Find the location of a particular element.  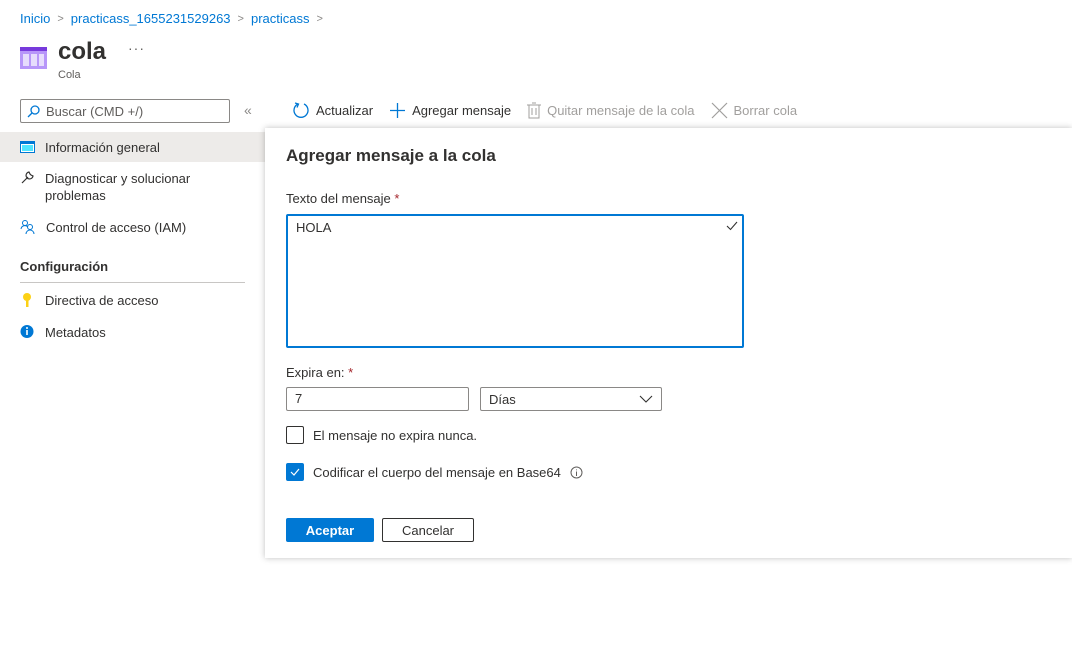

sidebar-item-iam: Control de acceso (IAM) is located at coordinates (132, 227).